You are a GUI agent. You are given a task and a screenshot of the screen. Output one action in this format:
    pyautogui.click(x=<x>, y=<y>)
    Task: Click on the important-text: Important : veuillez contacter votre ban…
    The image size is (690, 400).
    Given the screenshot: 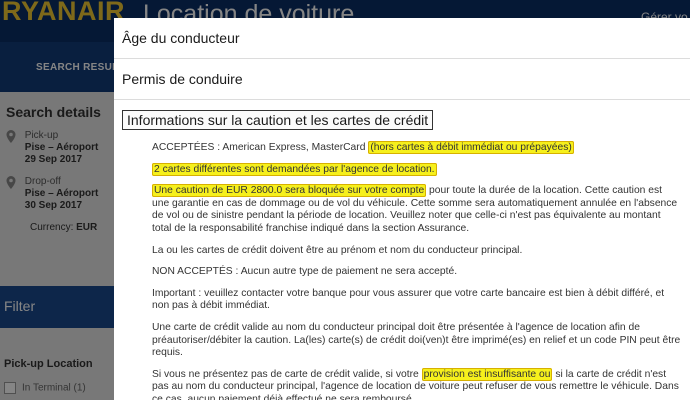 What is the action you would take?
    pyautogui.click(x=408, y=299)
    